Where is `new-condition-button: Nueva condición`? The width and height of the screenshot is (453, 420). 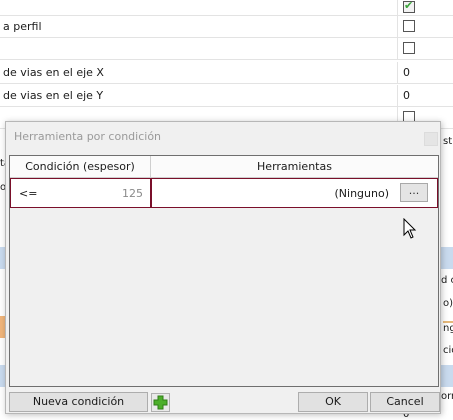 new-condition-button: Nueva condición is located at coordinates (78, 402).